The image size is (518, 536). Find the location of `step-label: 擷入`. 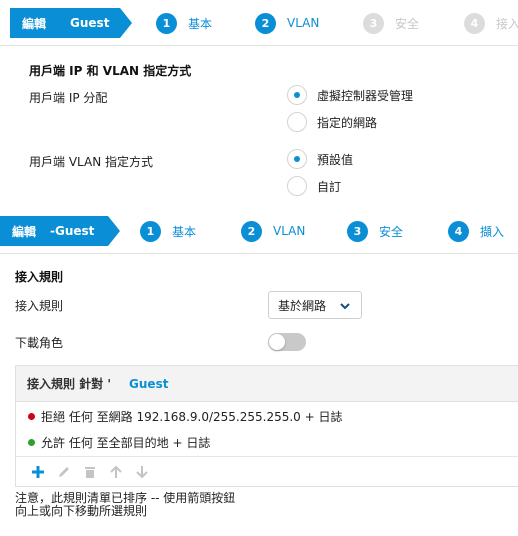

step-label: 擷入 is located at coordinates (492, 231).